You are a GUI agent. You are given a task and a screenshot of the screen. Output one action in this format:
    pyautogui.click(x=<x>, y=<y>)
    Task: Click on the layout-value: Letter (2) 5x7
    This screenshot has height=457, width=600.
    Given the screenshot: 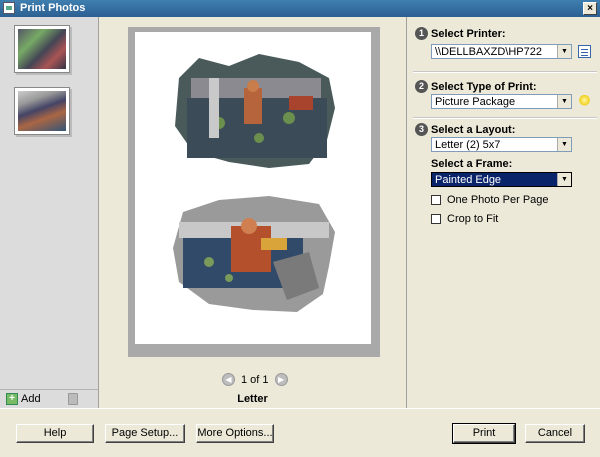 What is the action you would take?
    pyautogui.click(x=468, y=145)
    